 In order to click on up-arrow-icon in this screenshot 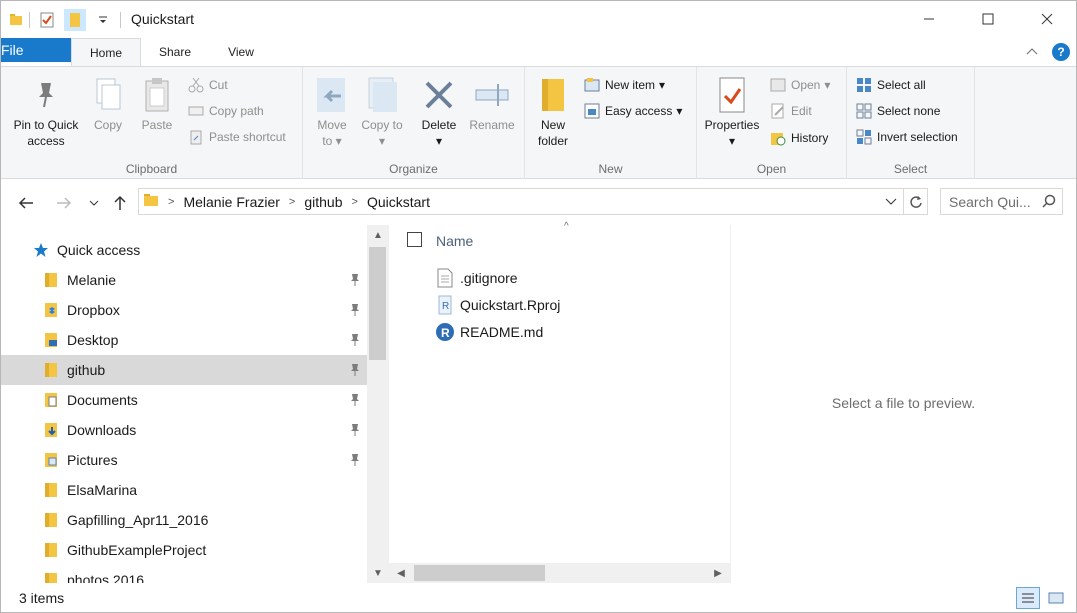, I will do `click(120, 202)`.